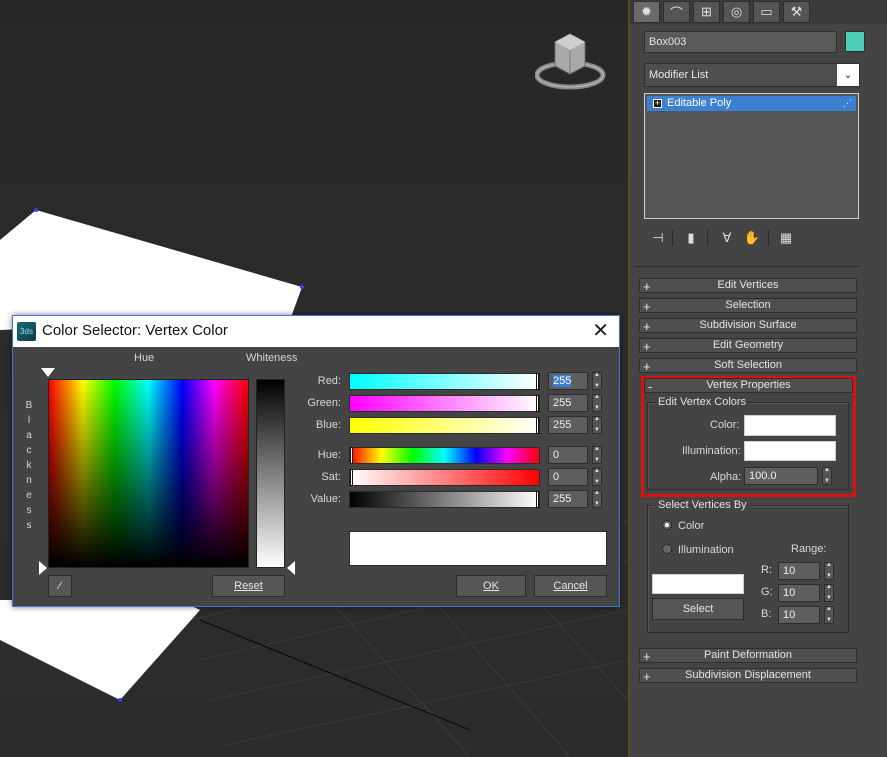 The width and height of the screenshot is (887, 757). What do you see at coordinates (658, 238) in the screenshot?
I see `pin-stack-icon: ⊣` at bounding box center [658, 238].